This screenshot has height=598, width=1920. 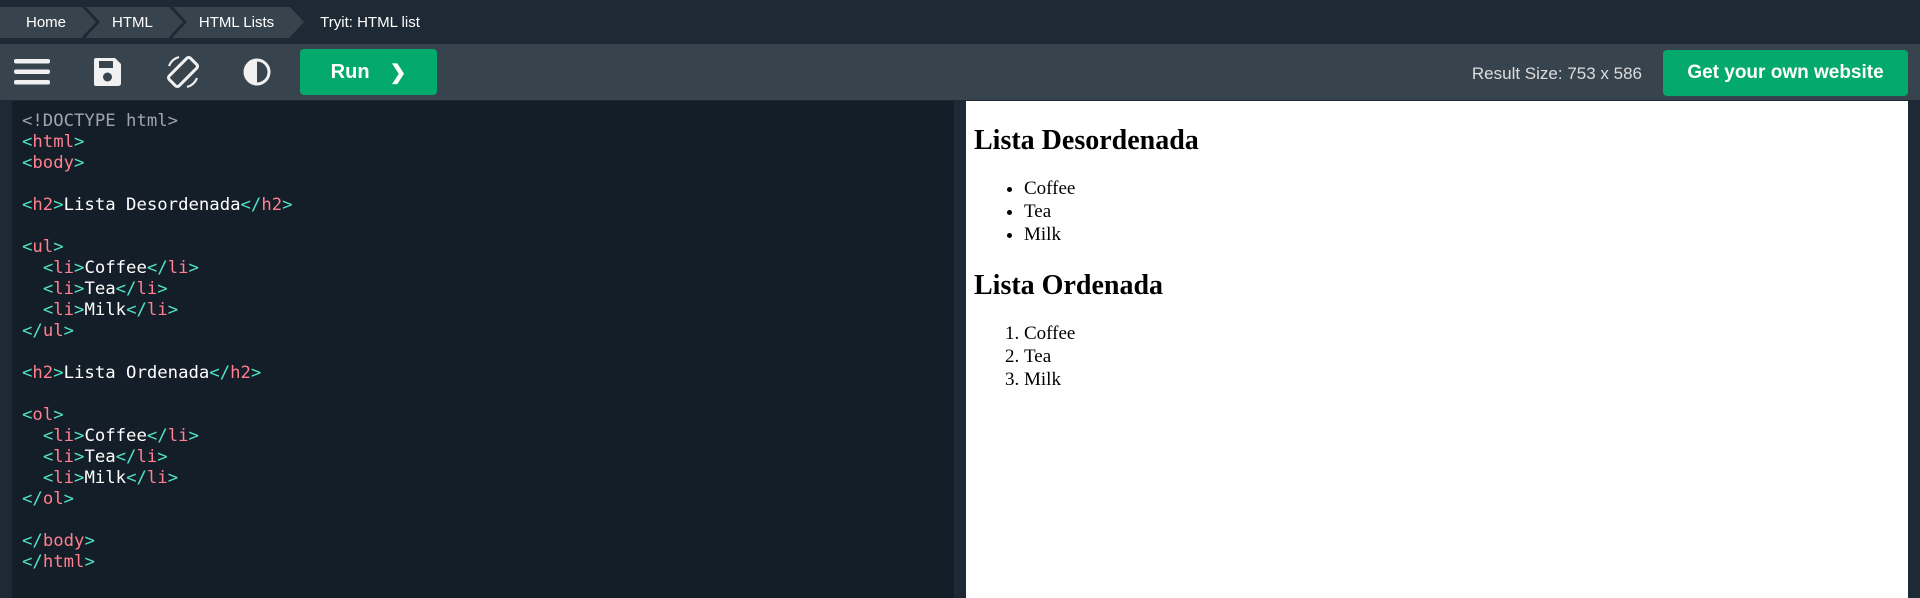 I want to click on result-size-text: Result Size: 753 x 586, so click(x=1556, y=73).